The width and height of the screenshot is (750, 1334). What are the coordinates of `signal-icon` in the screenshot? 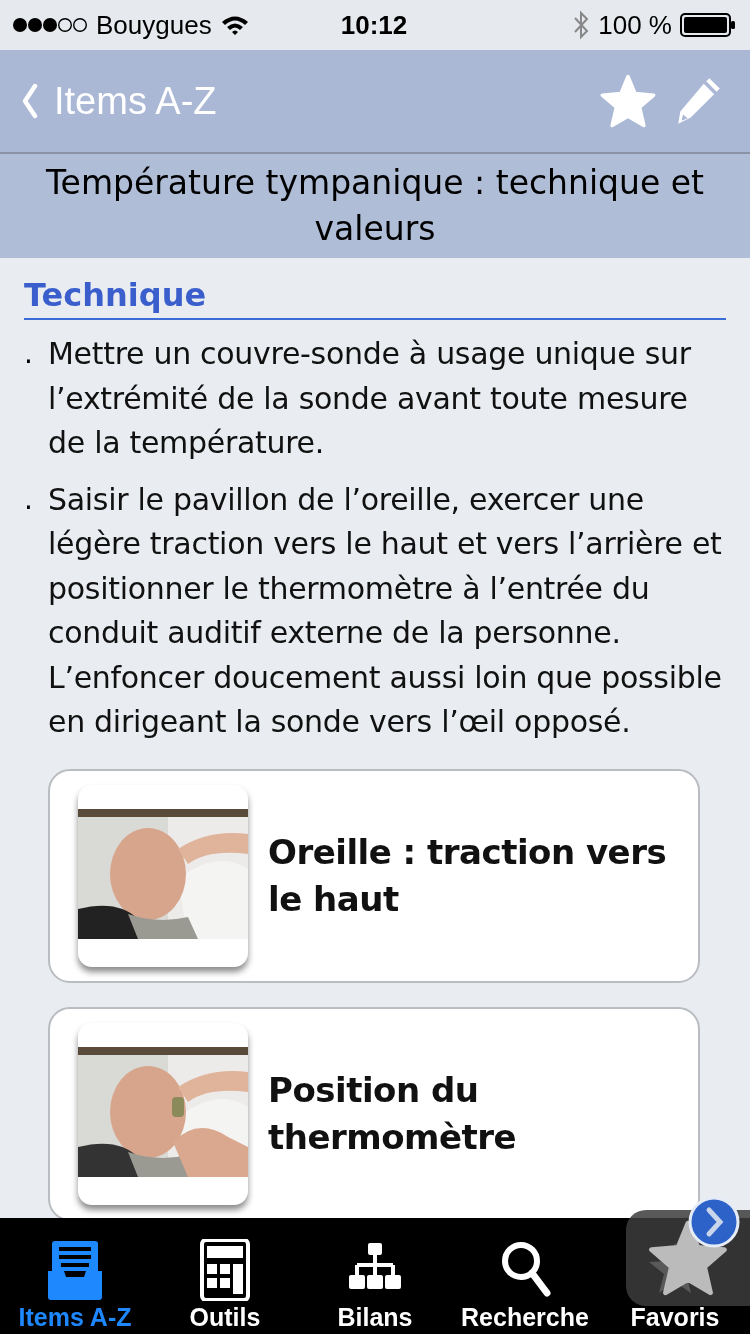 It's located at (50, 25).